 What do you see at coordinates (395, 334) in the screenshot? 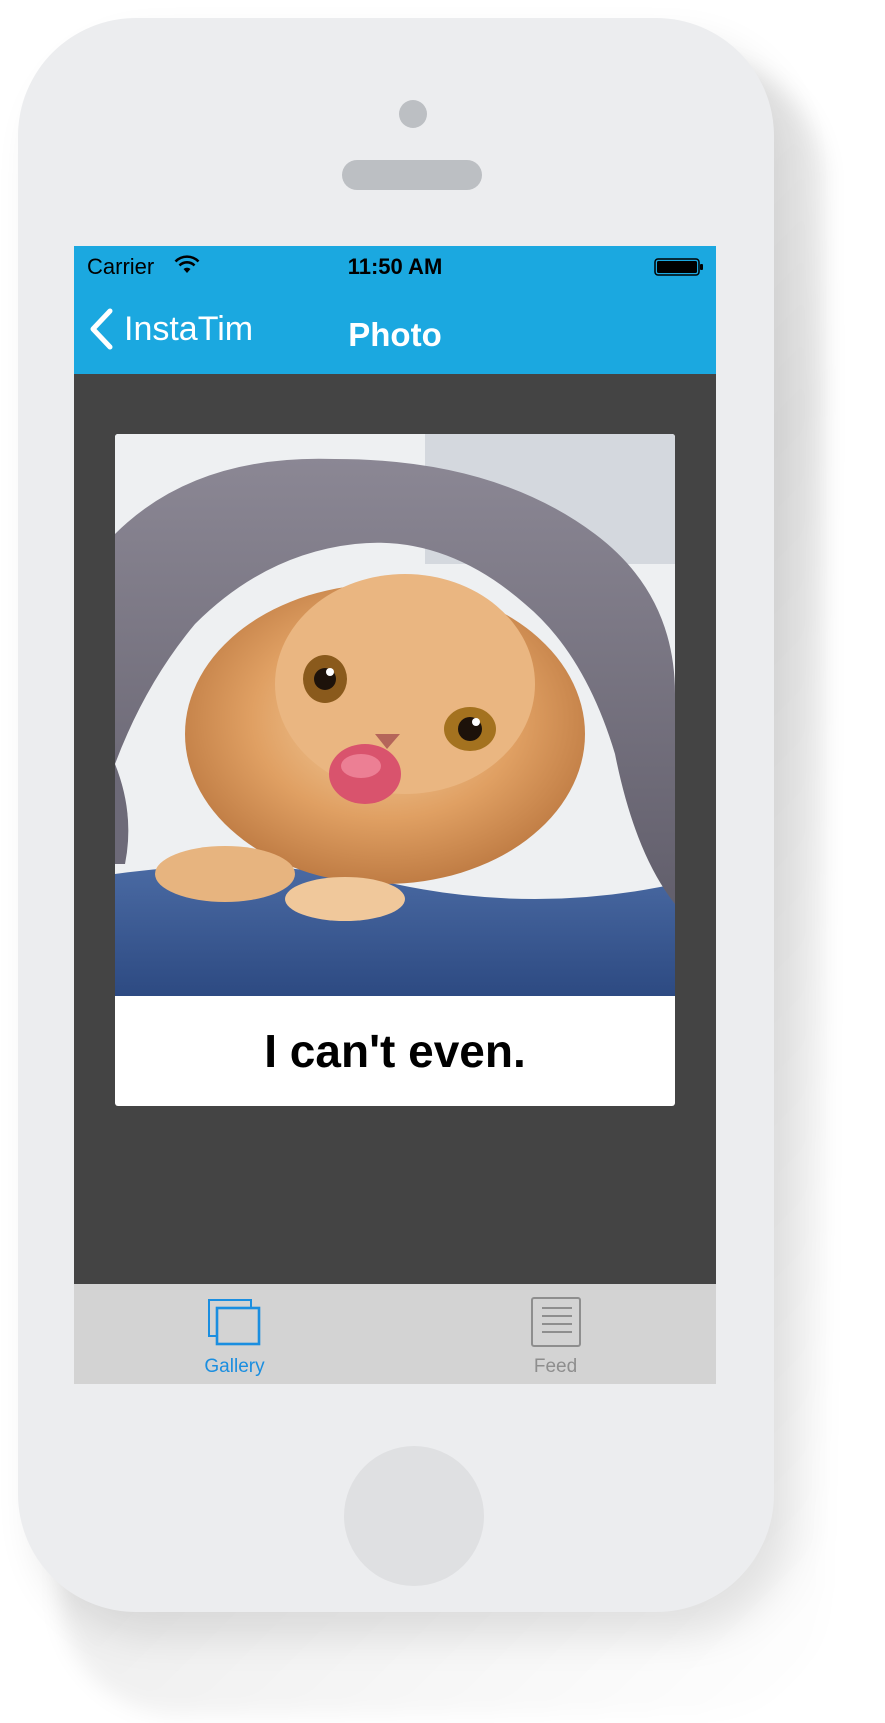
I see `page-title: Photo` at bounding box center [395, 334].